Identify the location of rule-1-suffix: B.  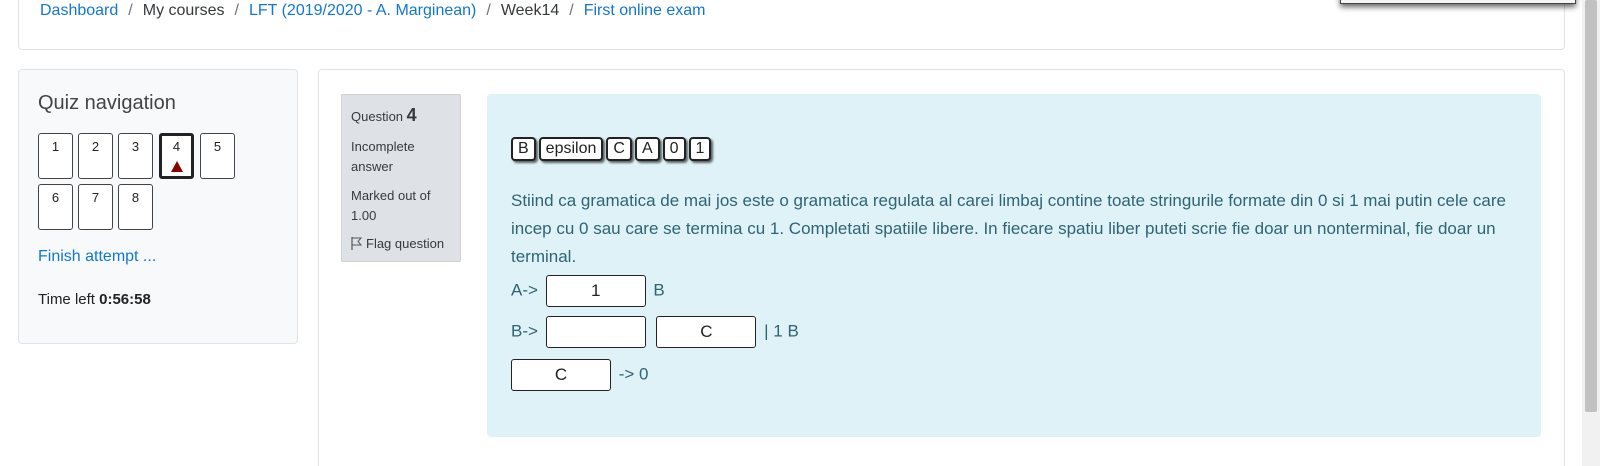
(659, 290).